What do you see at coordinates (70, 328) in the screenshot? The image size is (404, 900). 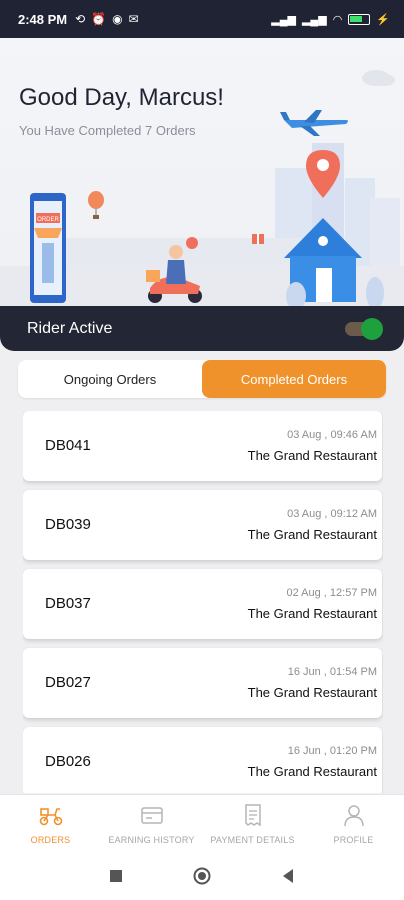 I see `rider-status-label: Rider Active` at bounding box center [70, 328].